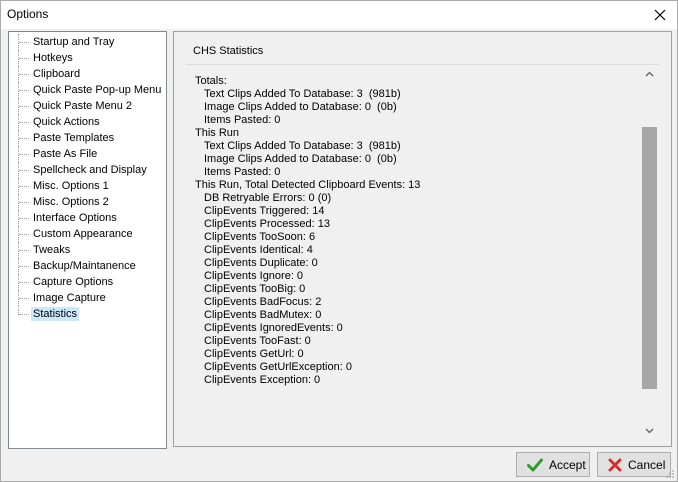  I want to click on tree-item-paste-as-file: Paste As File, so click(88, 154).